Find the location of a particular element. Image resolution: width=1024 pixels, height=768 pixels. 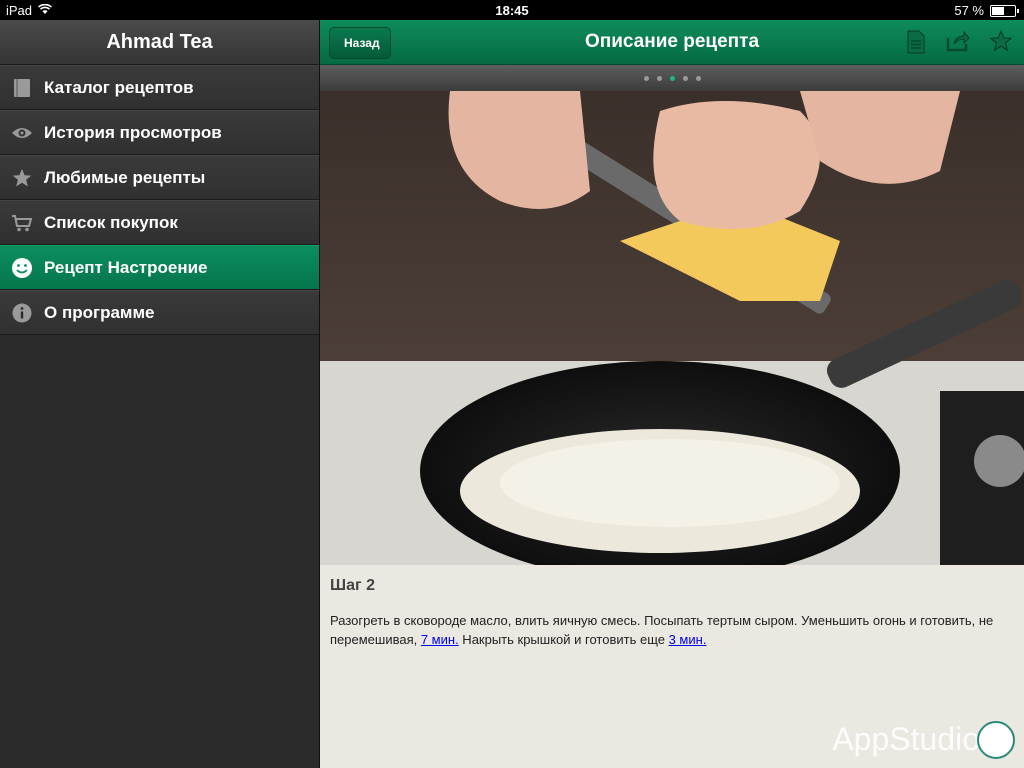

watermark: AppStudio is located at coordinates (906, 739).